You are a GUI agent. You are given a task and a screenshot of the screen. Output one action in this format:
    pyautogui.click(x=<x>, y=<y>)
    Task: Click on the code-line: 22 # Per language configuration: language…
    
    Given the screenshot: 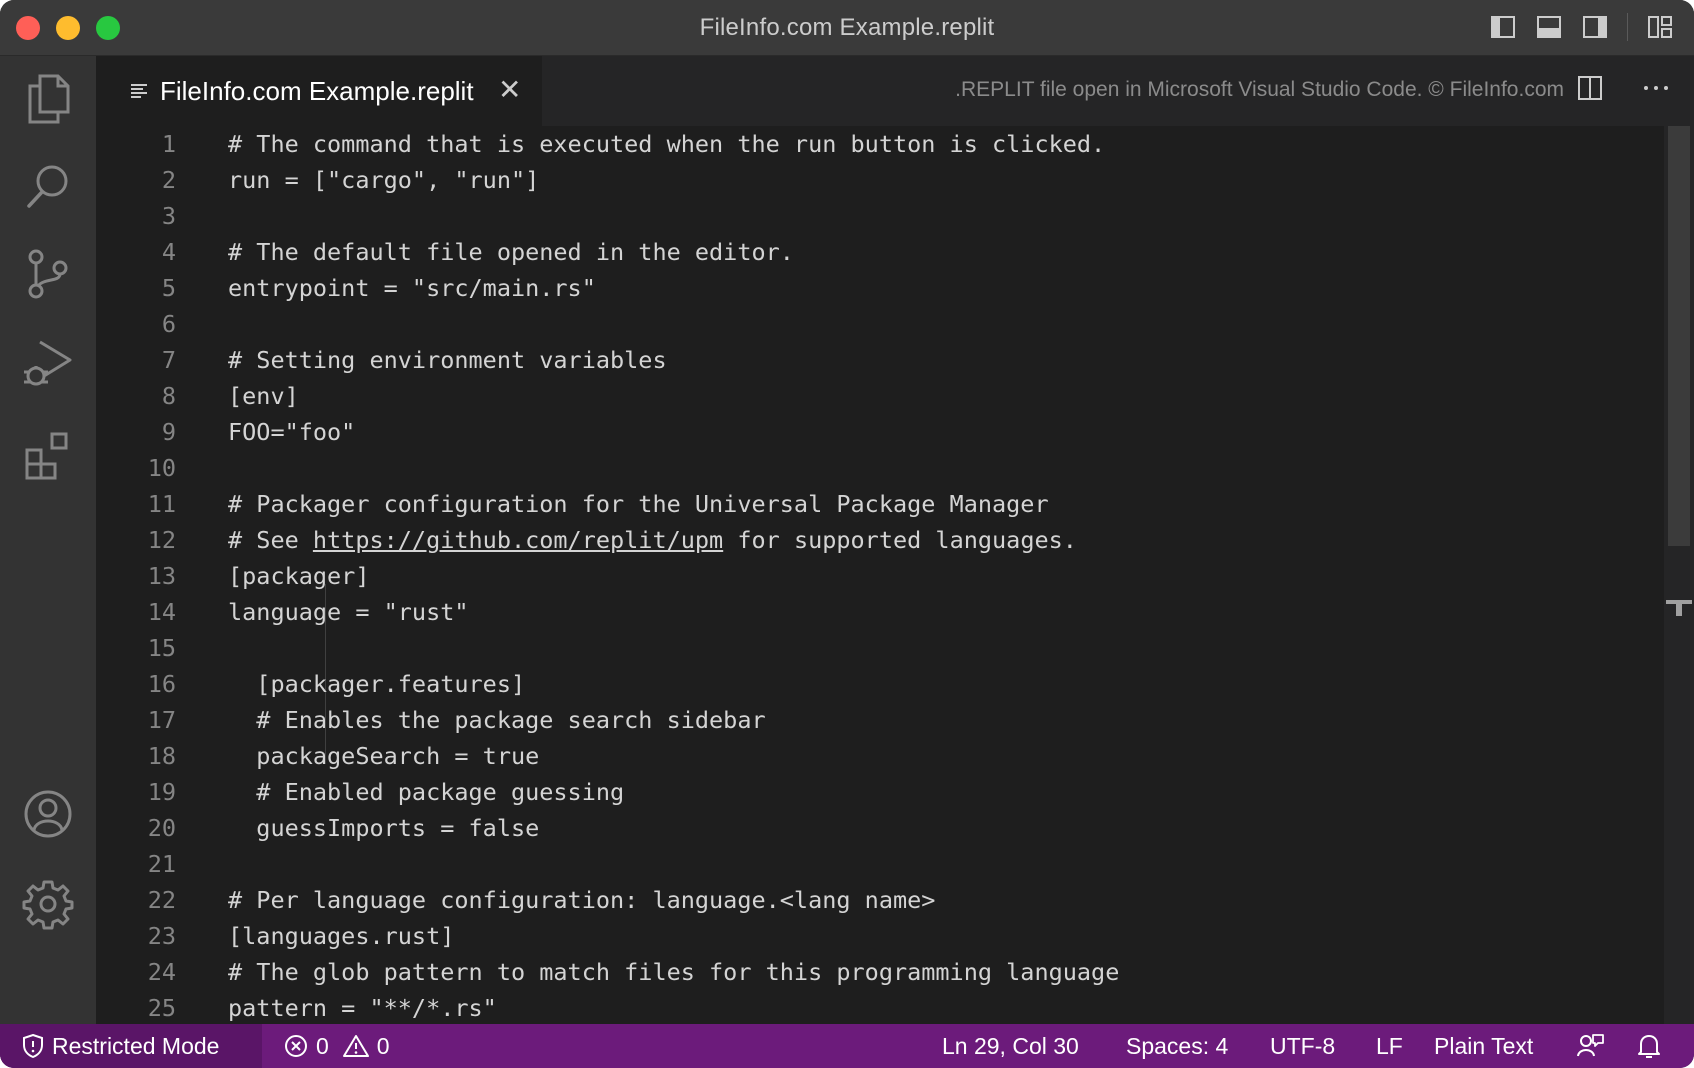 What is the action you would take?
    pyautogui.click(x=876, y=900)
    